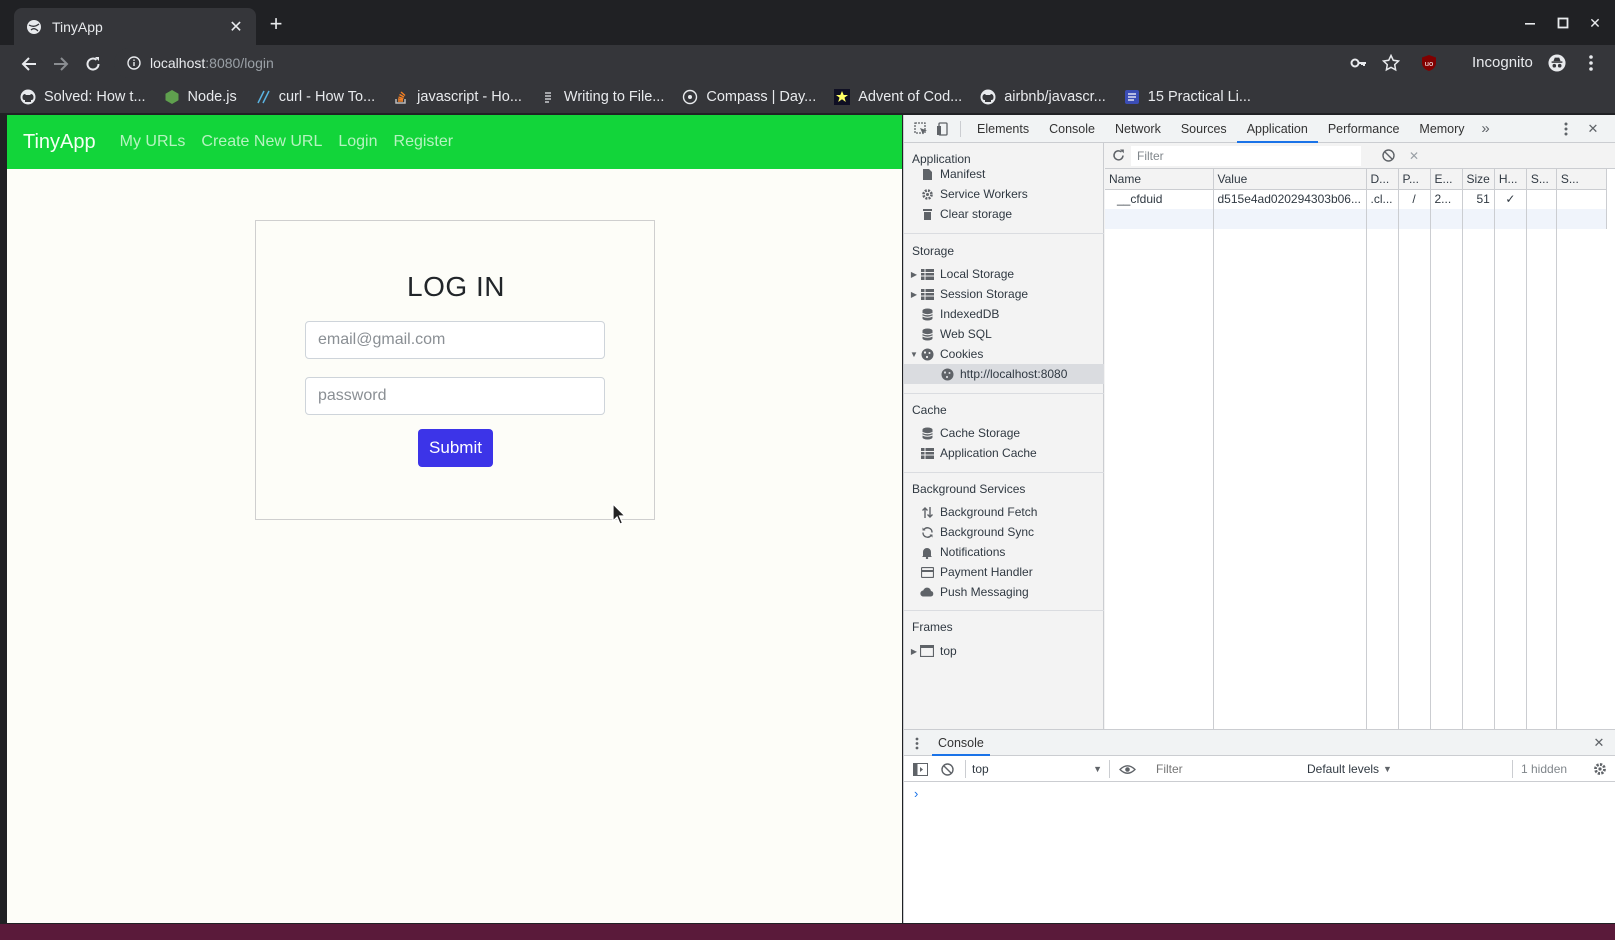 The width and height of the screenshot is (1615, 940). I want to click on drawer-tabbar: Console ✕, so click(1259, 743).